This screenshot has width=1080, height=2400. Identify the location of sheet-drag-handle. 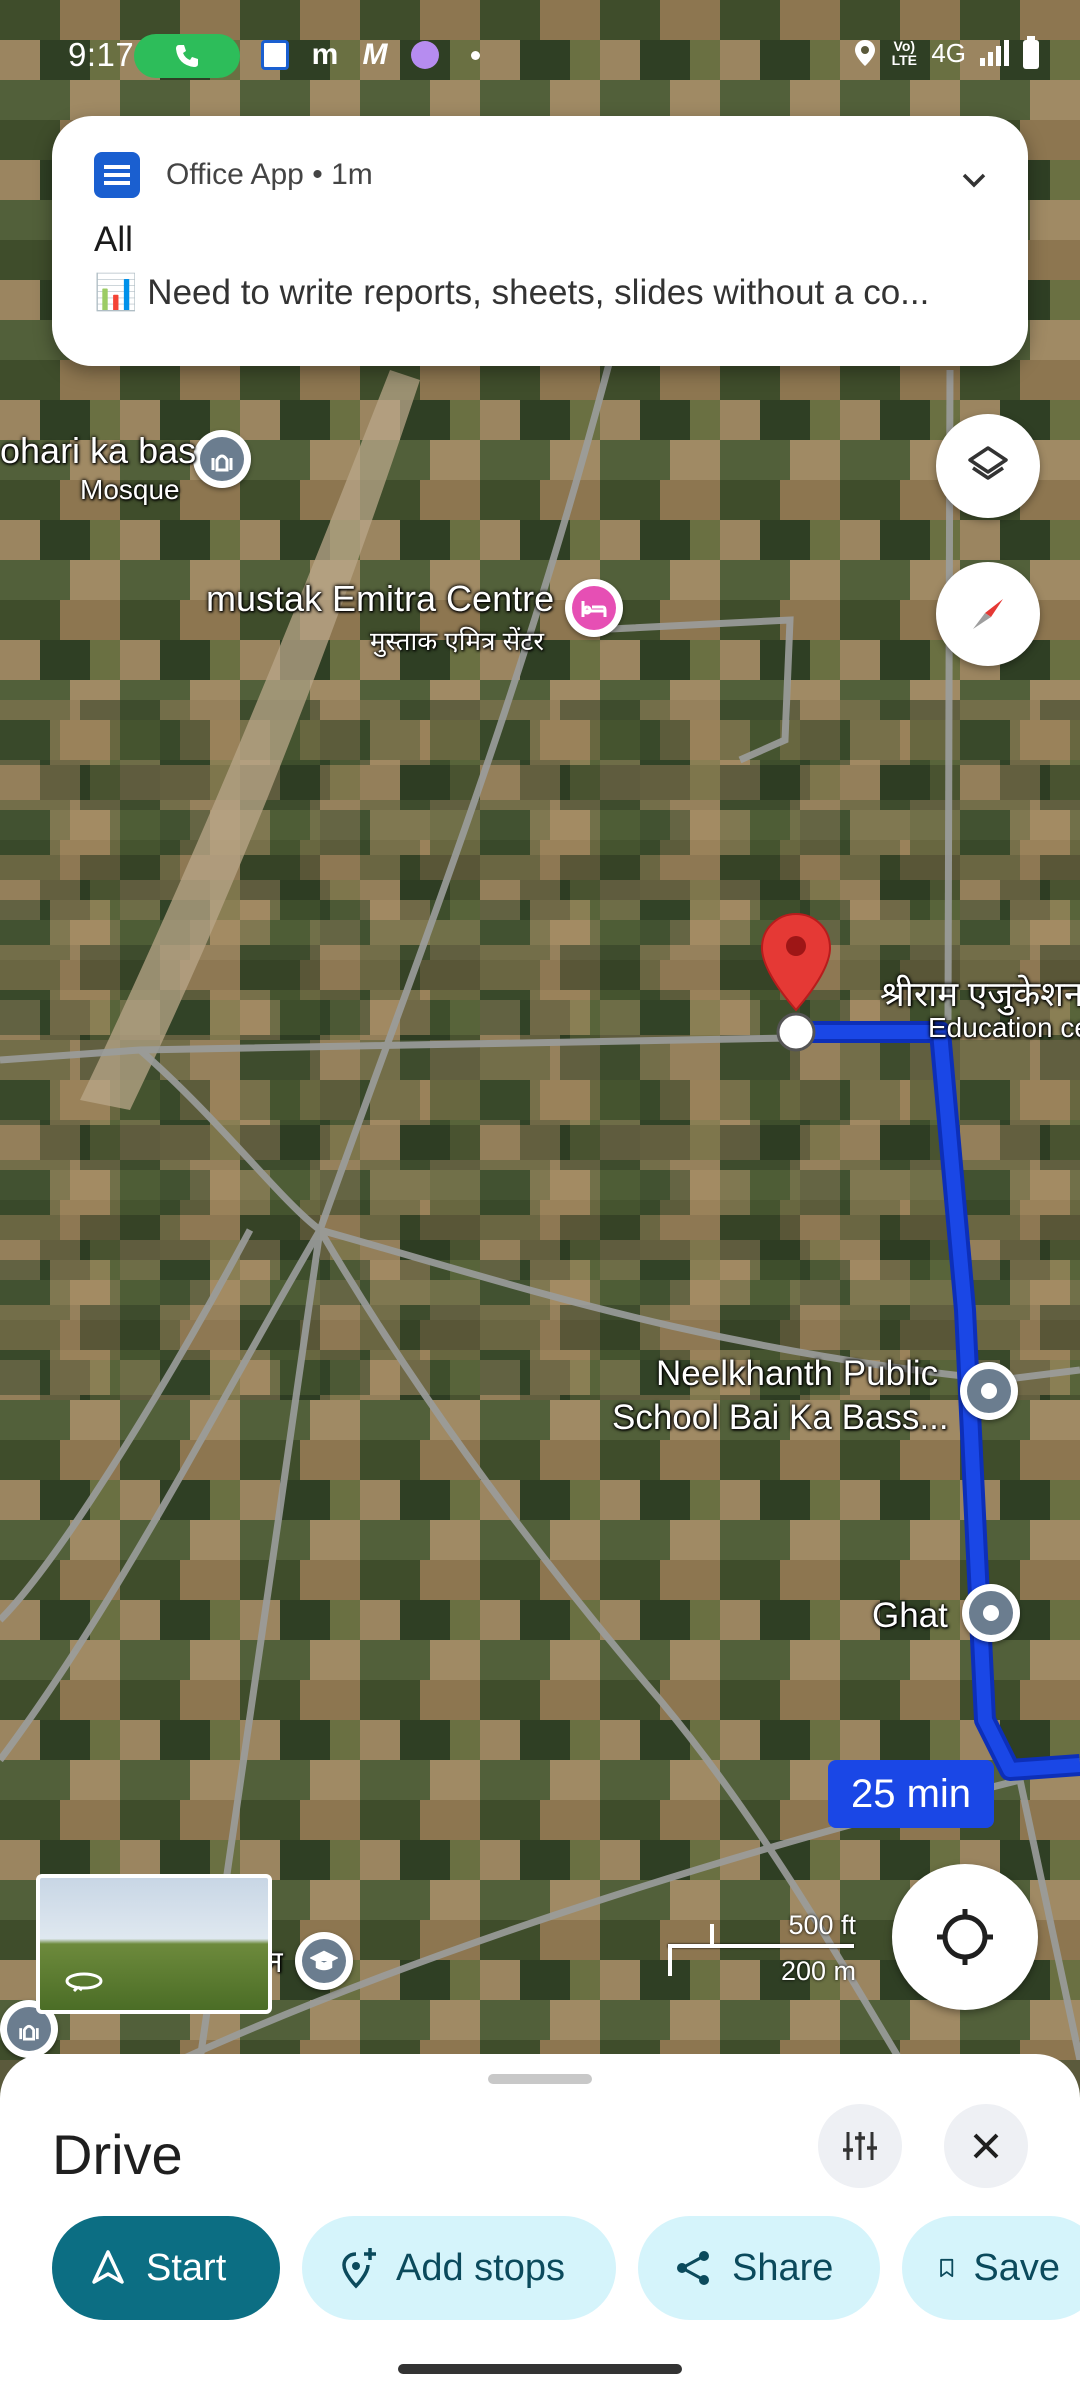
(540, 2079).